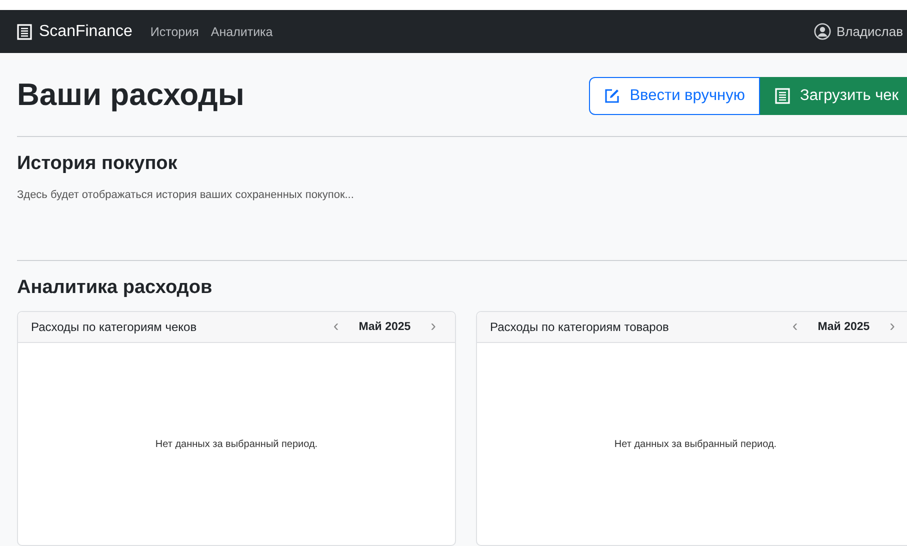 This screenshot has height=546, width=907. Describe the element at coordinates (612, 96) in the screenshot. I see `edit-icon` at that location.